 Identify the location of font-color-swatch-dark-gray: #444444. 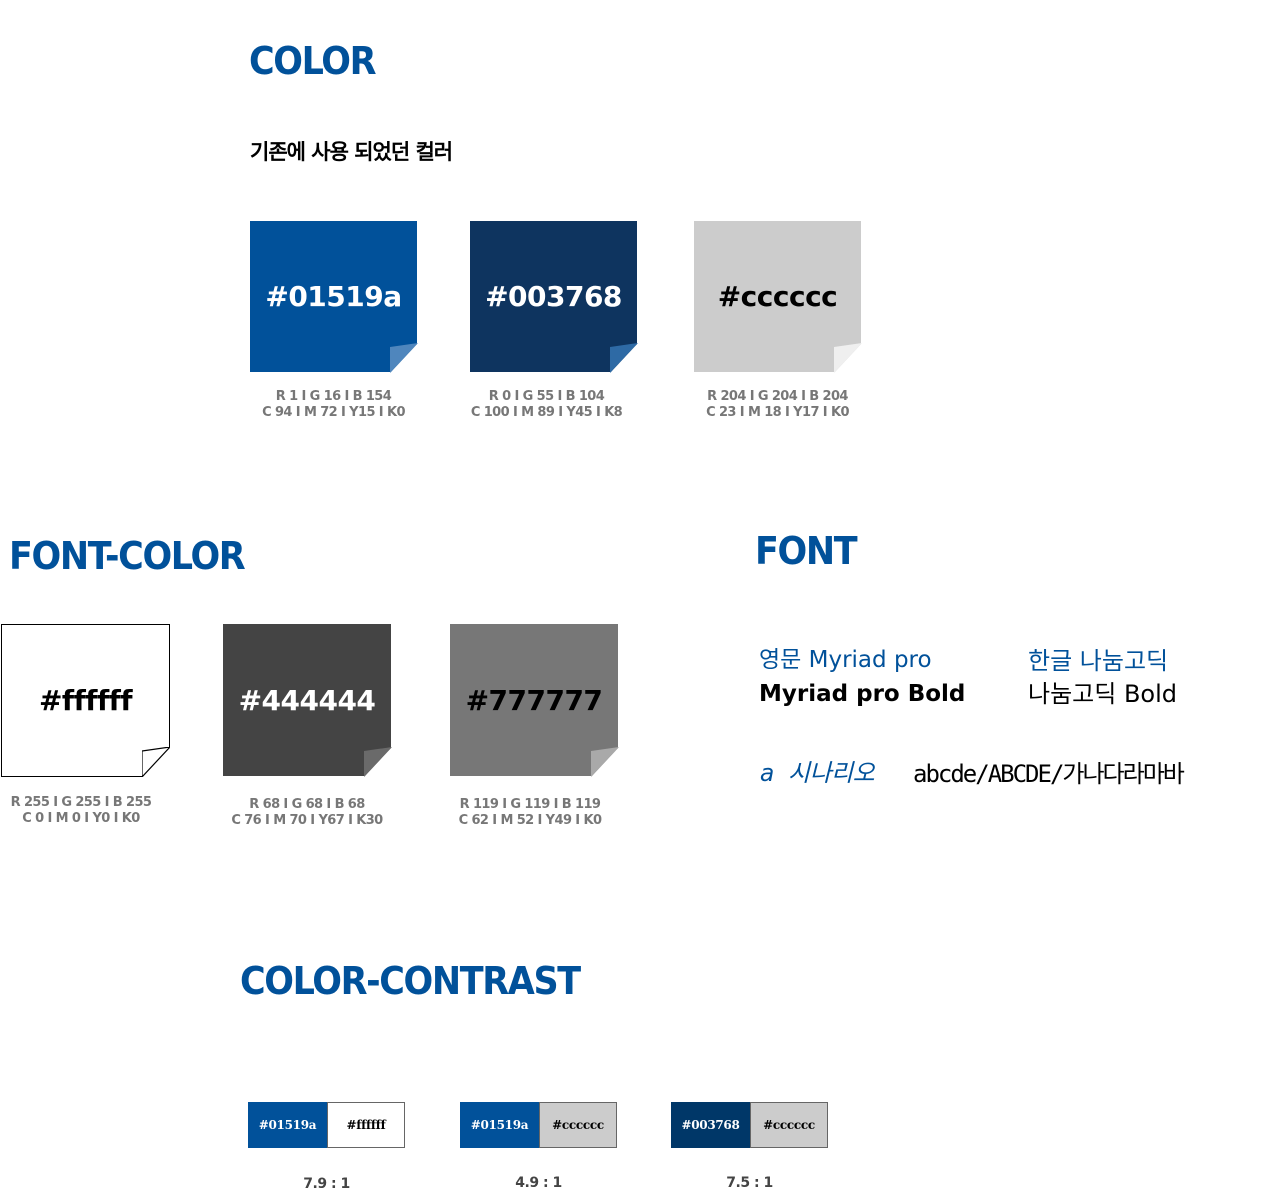
(307, 700).